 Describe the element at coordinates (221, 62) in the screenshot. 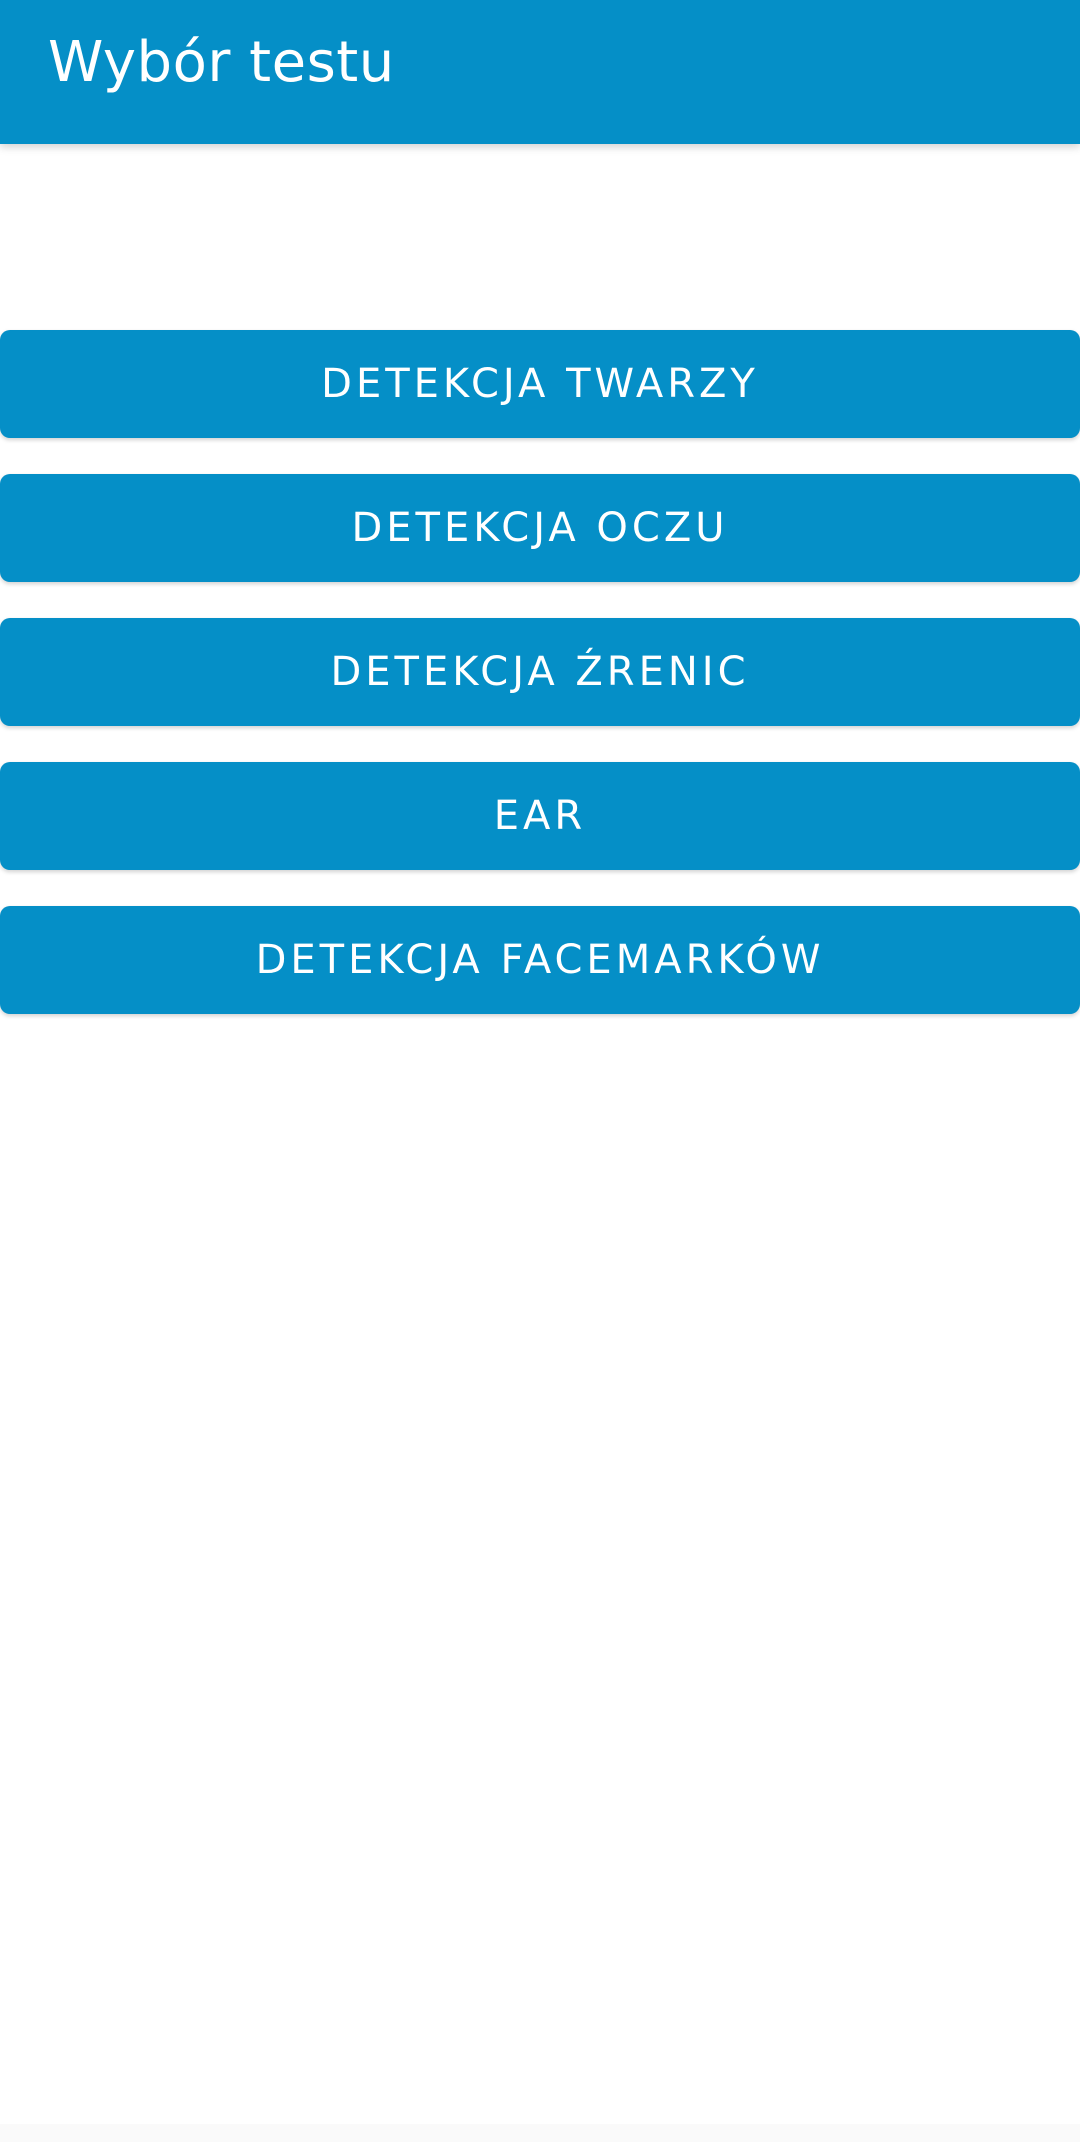

I see `page-title: Wybór testu` at that location.